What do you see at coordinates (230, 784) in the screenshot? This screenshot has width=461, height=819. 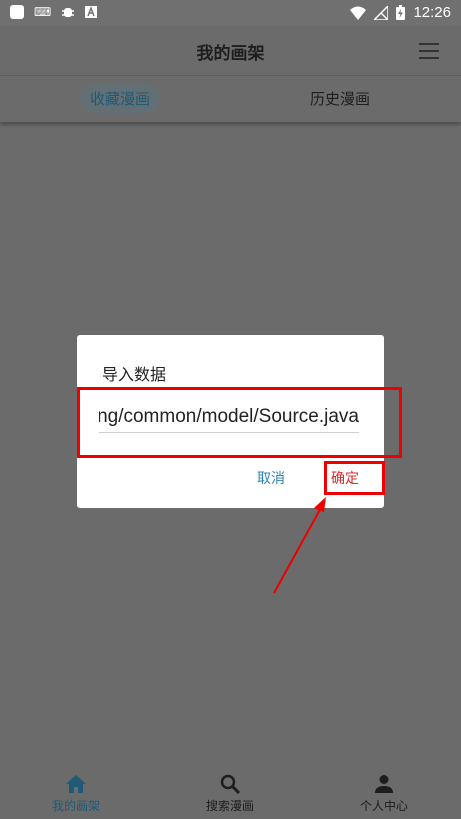 I see `search-icon` at bounding box center [230, 784].